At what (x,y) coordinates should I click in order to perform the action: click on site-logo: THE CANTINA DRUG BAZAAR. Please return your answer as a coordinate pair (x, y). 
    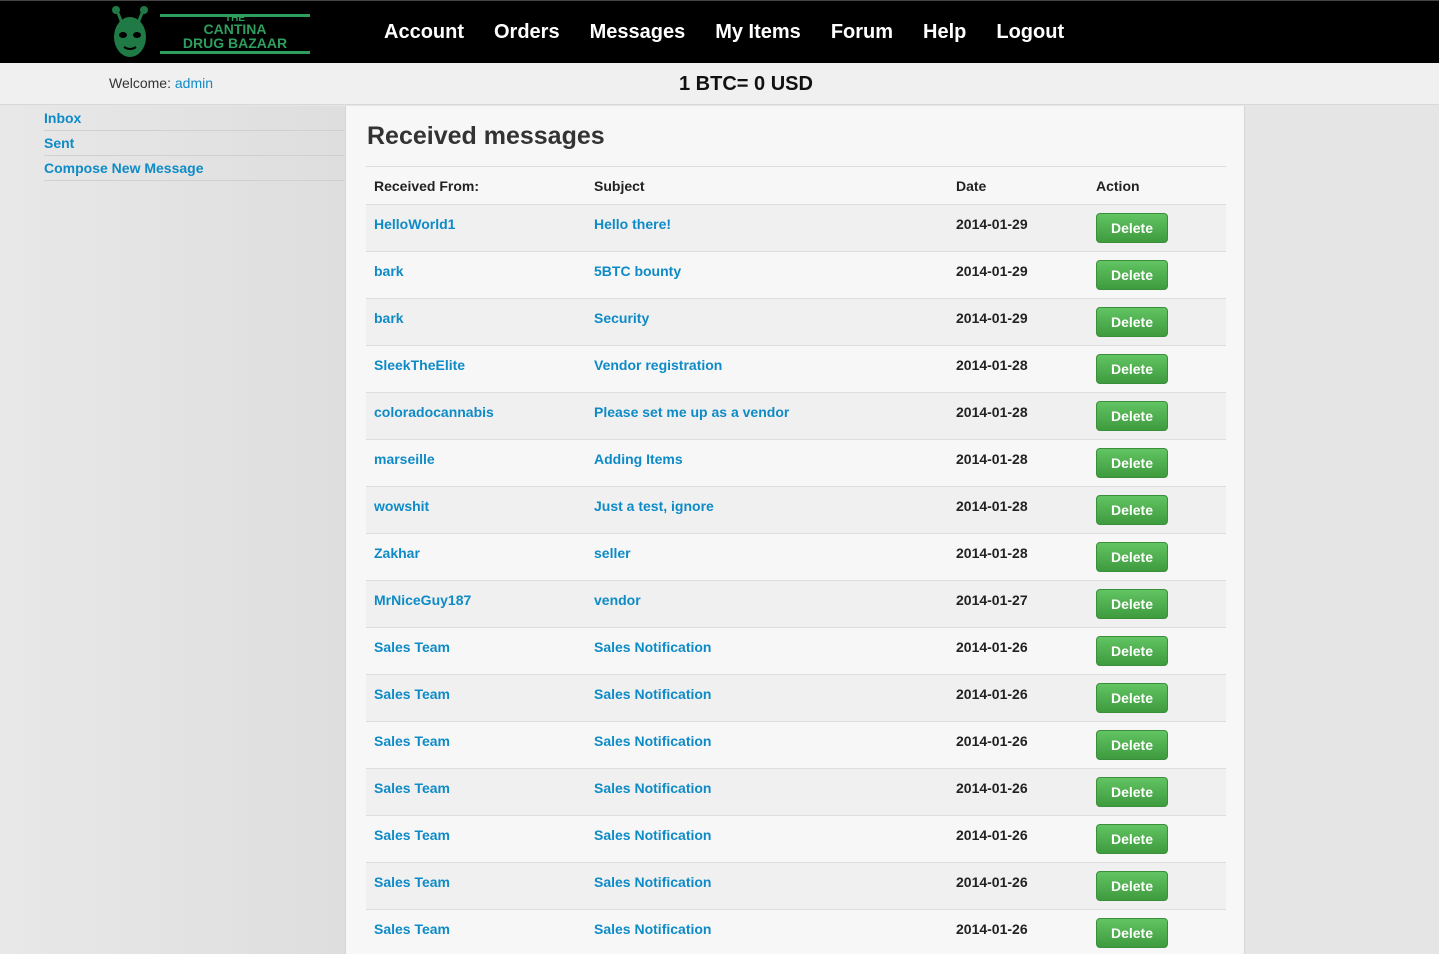
    Looking at the image, I should click on (210, 32).